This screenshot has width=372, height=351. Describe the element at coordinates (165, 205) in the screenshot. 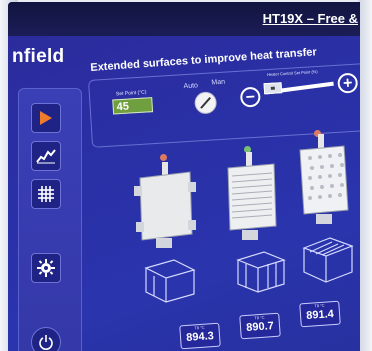

I see `sample-1-heat-sink-image` at that location.